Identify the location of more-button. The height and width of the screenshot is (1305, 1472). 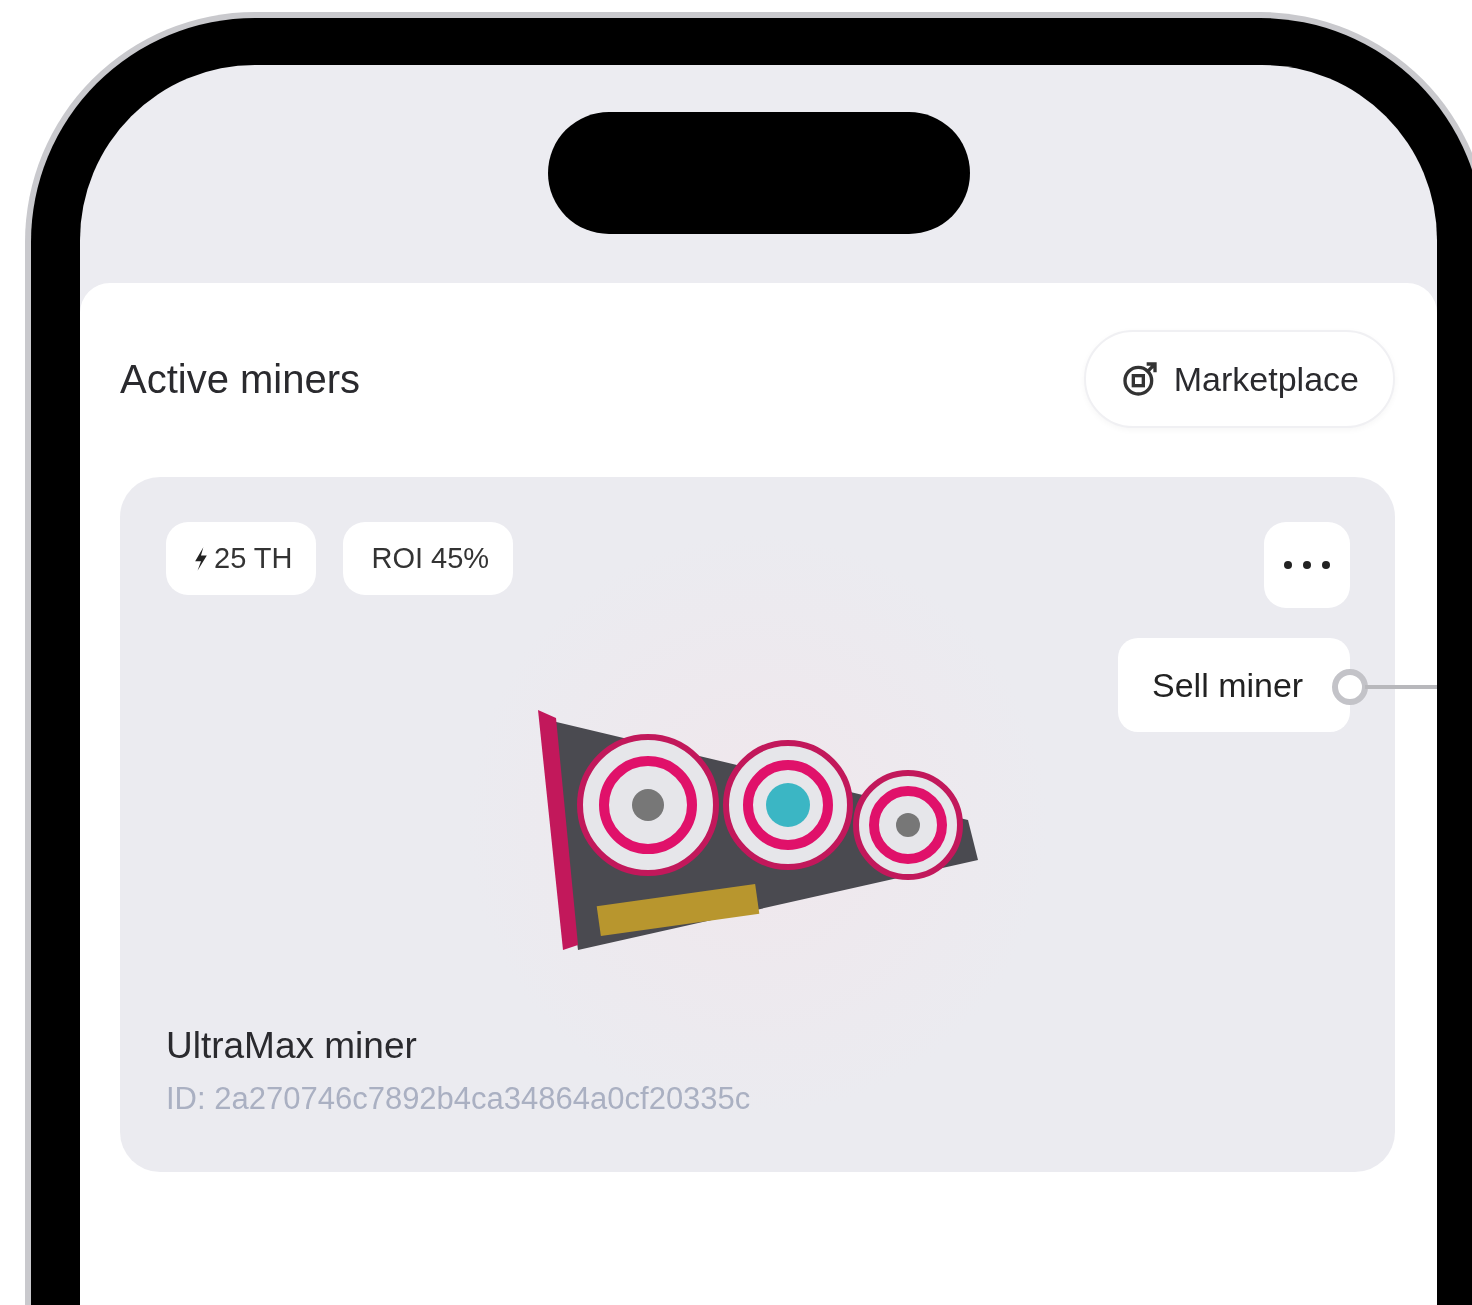
(1307, 565).